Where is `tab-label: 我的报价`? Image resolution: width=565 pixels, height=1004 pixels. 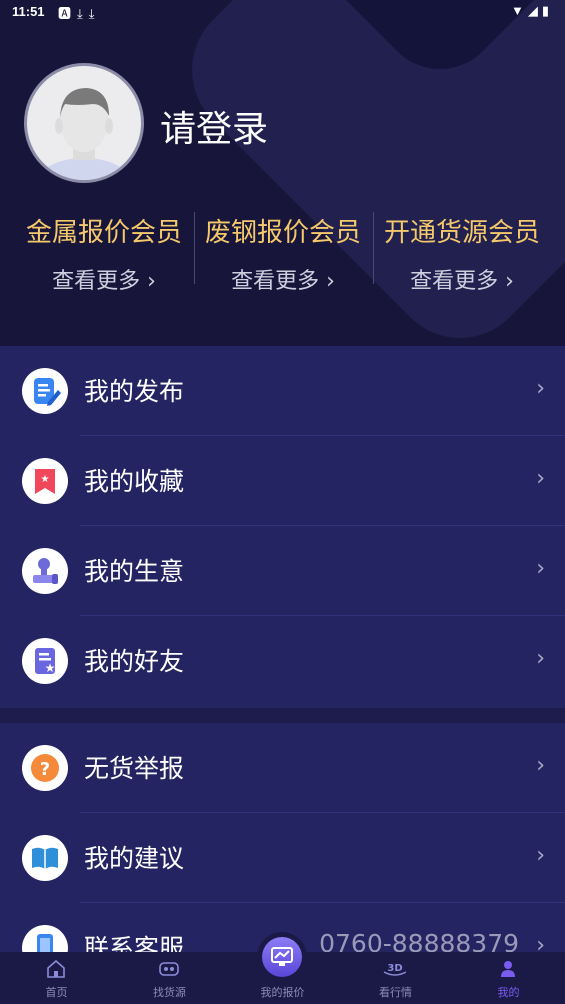 tab-label: 我的报价 is located at coordinates (282, 992).